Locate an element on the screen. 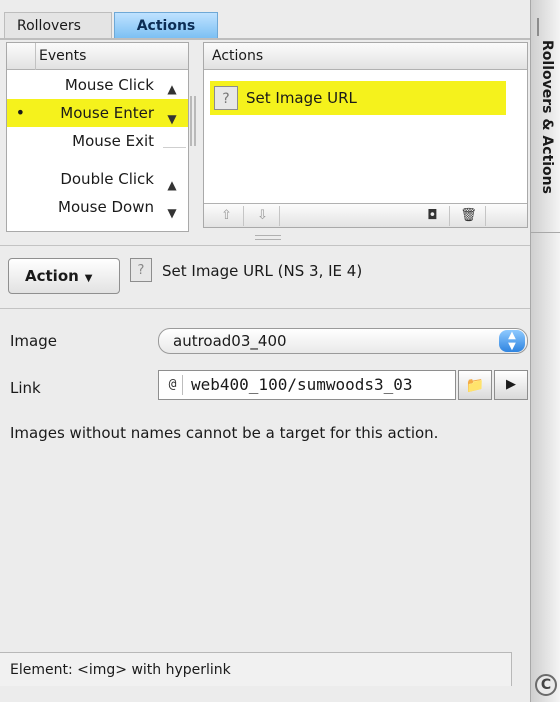 The image size is (560, 702). event-label: Mouse Click is located at coordinates (109, 85).